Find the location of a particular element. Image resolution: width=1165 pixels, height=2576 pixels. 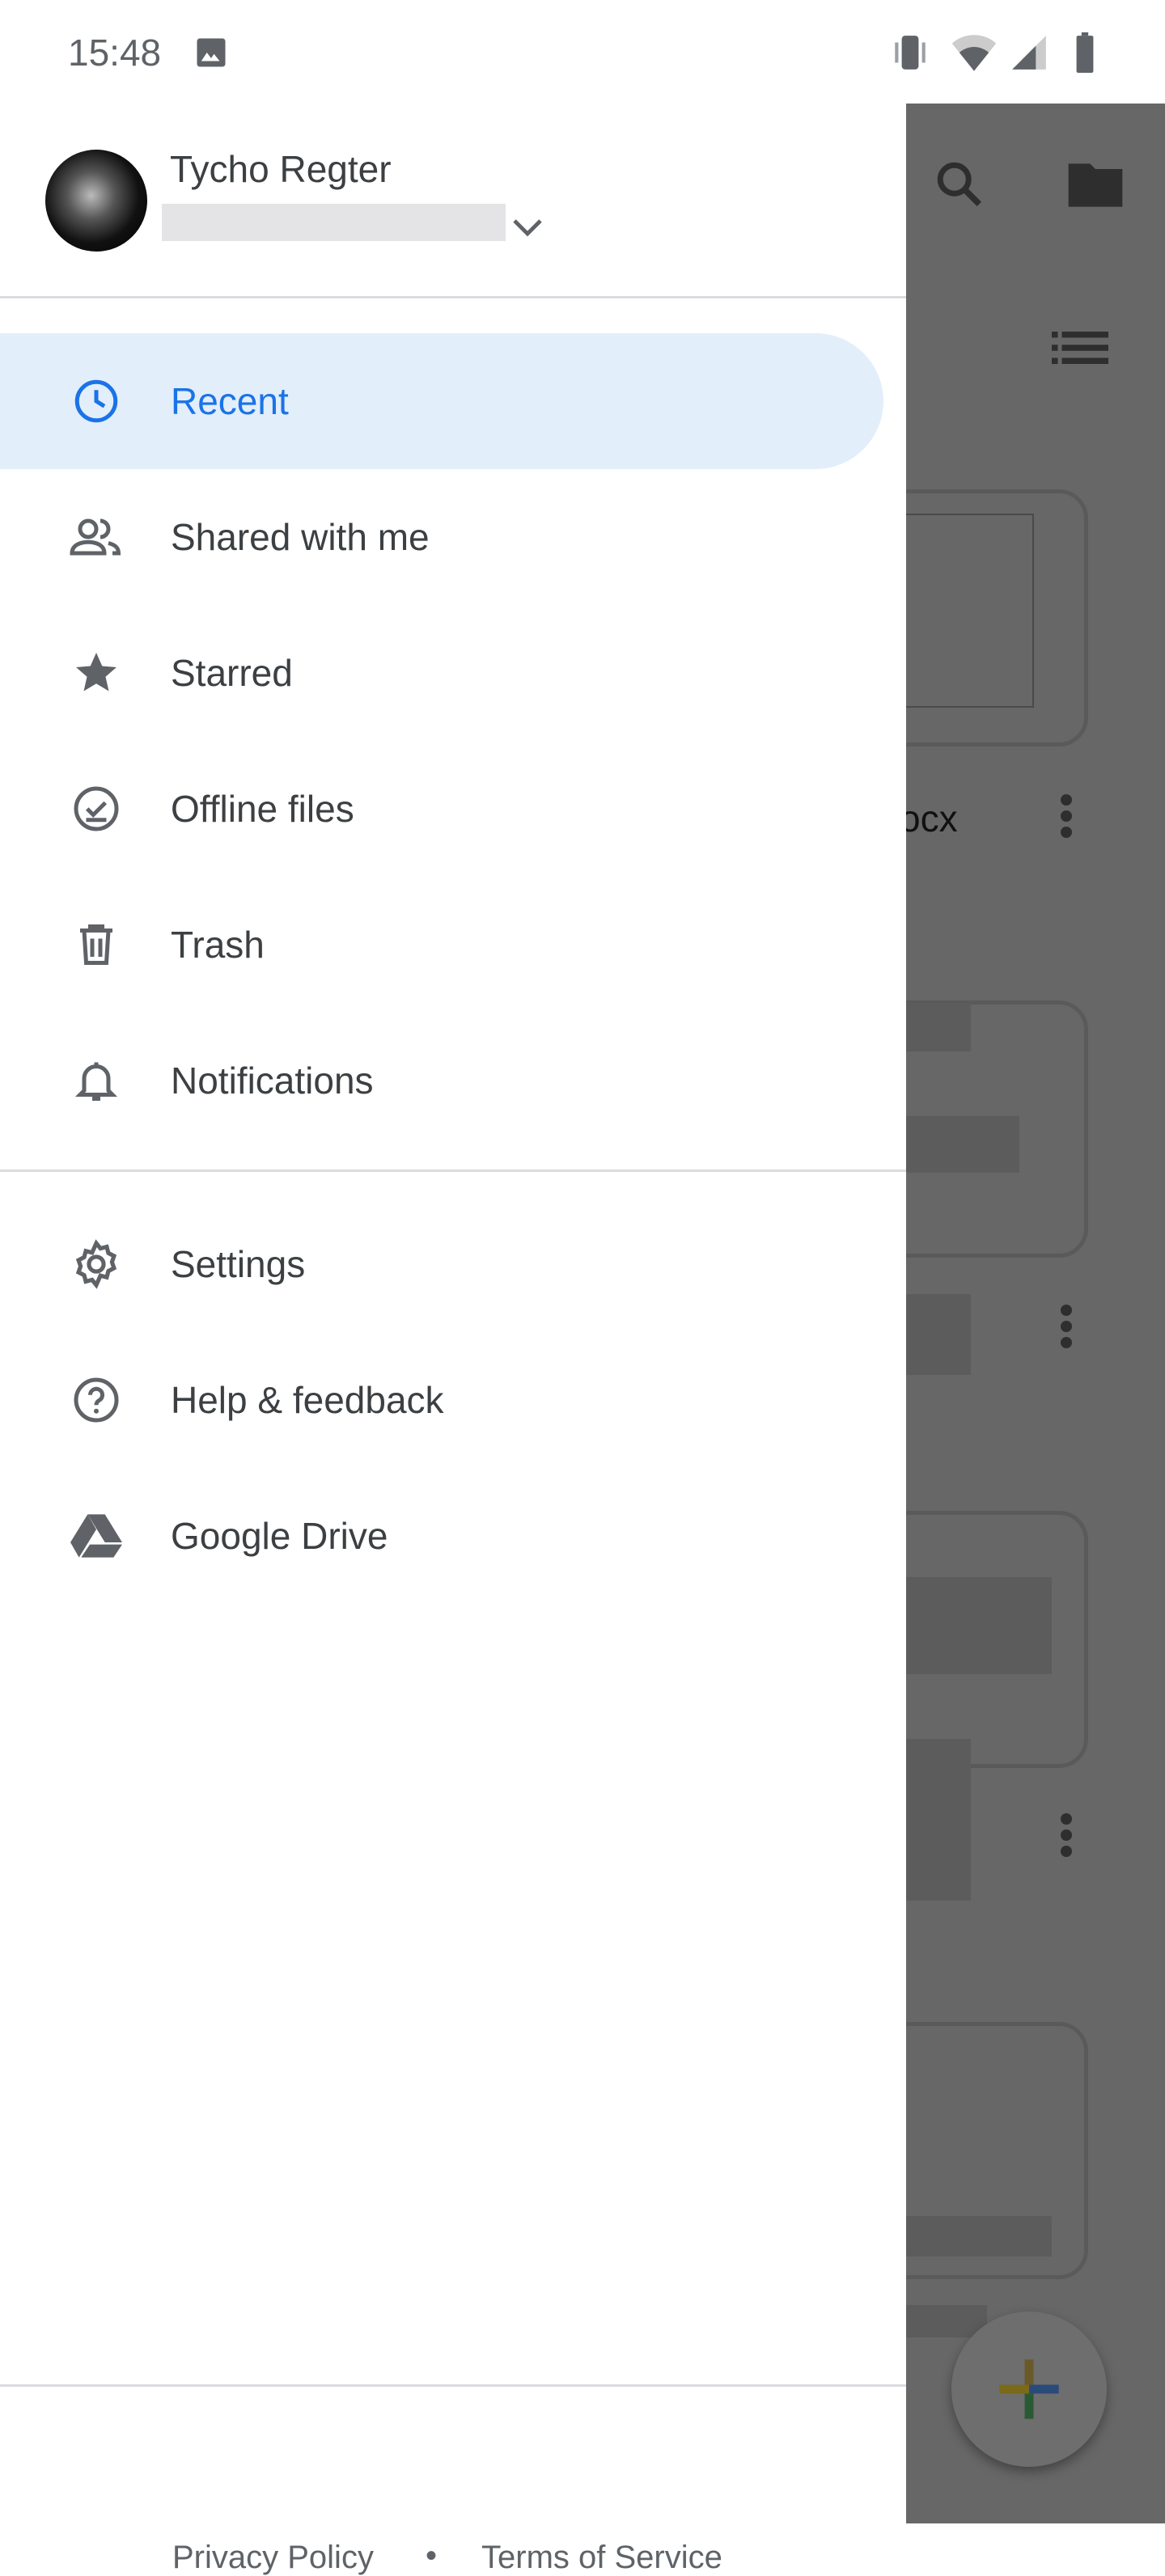

star-icon is located at coordinates (97, 673).